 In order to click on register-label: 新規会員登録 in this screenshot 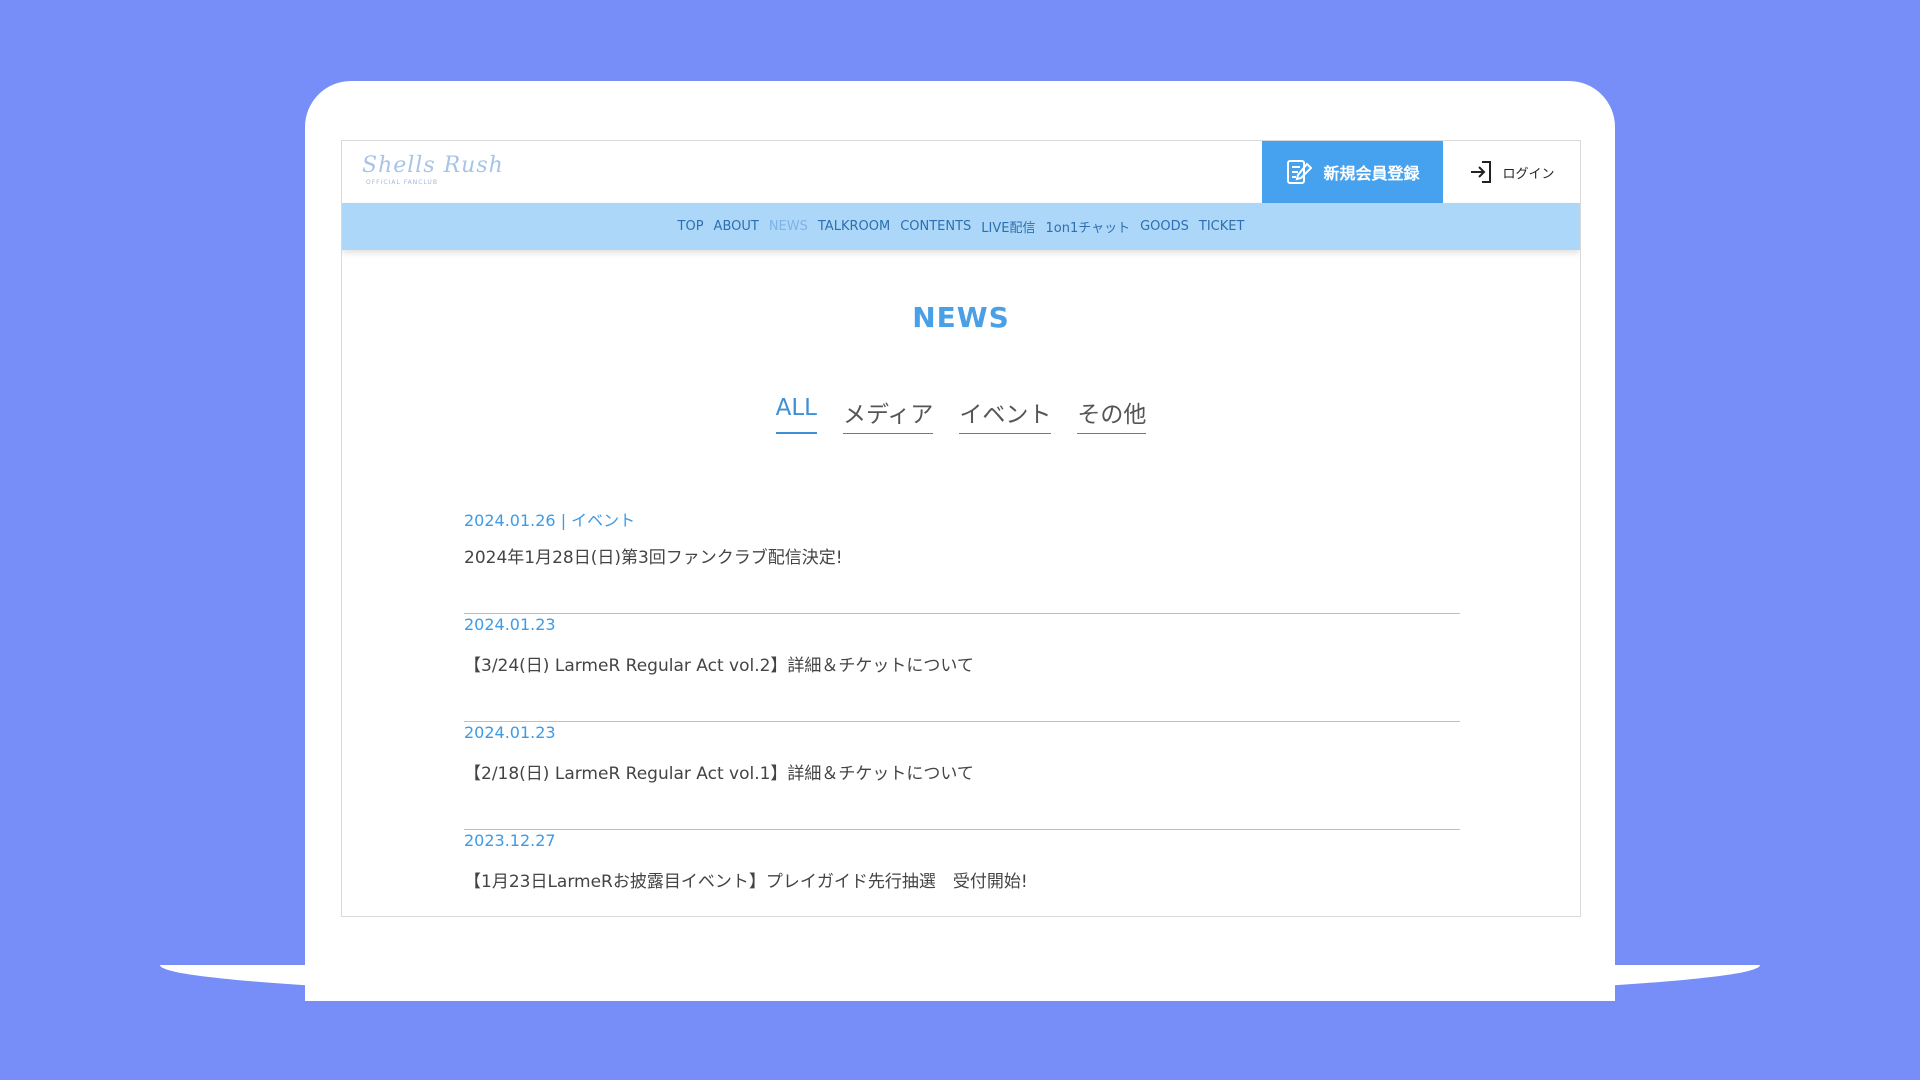, I will do `click(1371, 173)`.